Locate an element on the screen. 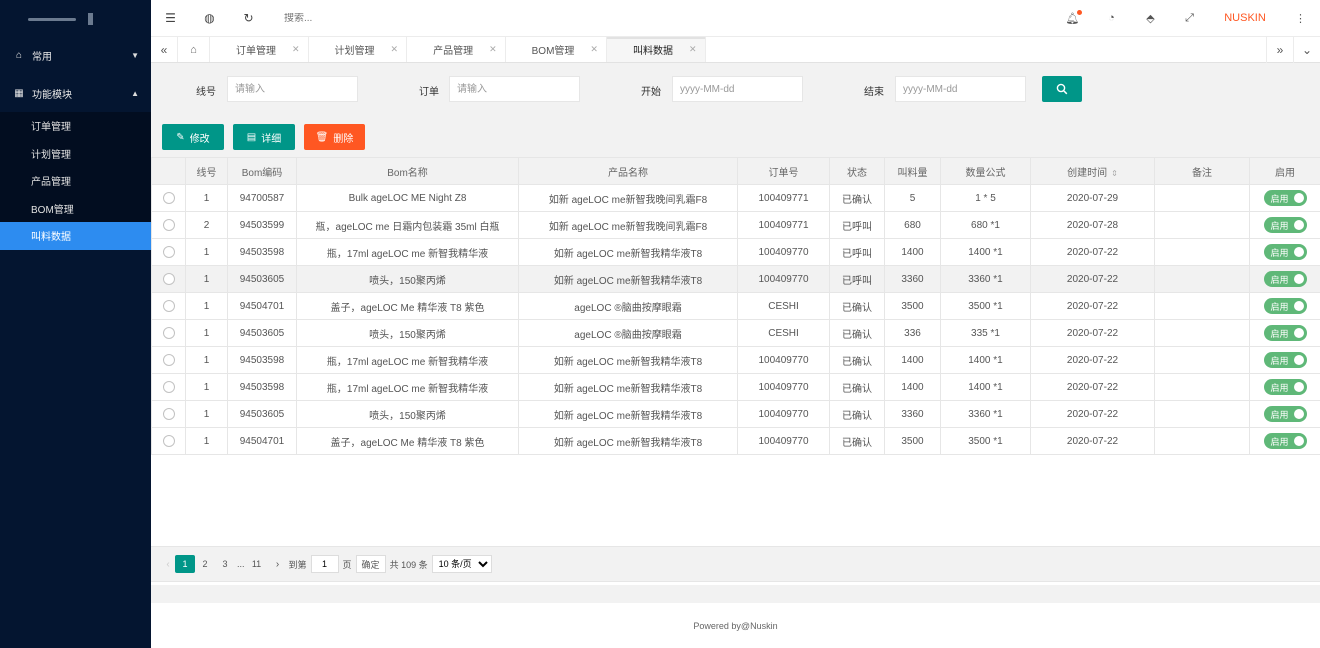 This screenshot has height=648, width=1320. sidebar-item-orders: 订单管理 is located at coordinates (75, 126).